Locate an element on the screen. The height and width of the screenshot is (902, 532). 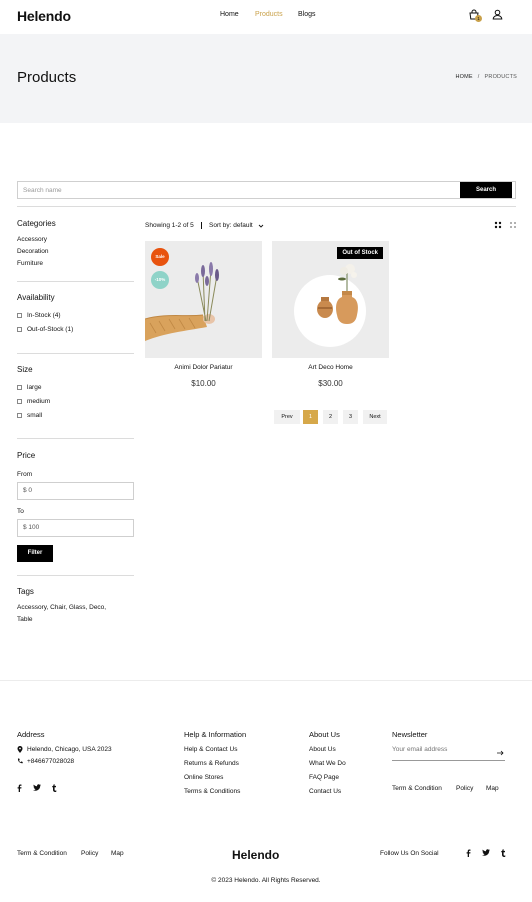
footer-phone-text: +846677028028 is located at coordinates (51, 761).